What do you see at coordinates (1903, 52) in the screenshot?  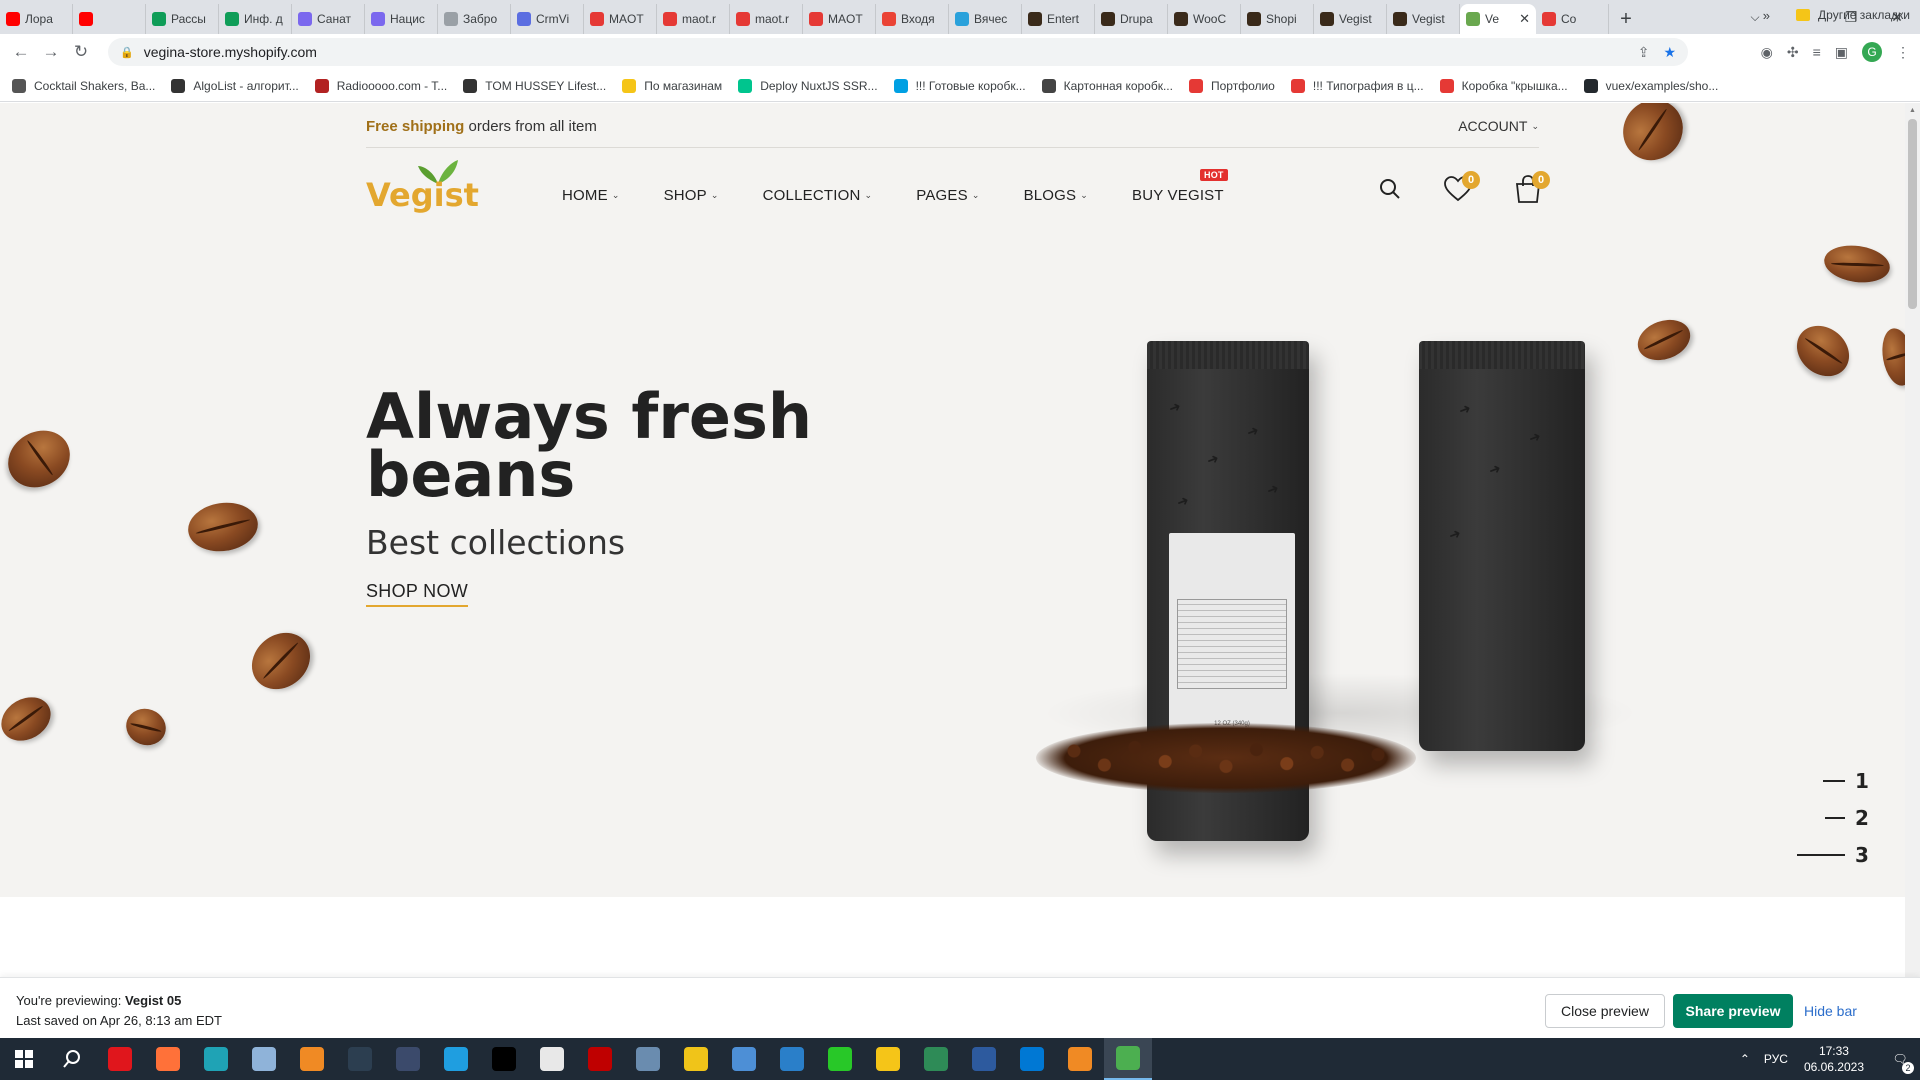 I see `menu-kebab-icon: ⋮` at bounding box center [1903, 52].